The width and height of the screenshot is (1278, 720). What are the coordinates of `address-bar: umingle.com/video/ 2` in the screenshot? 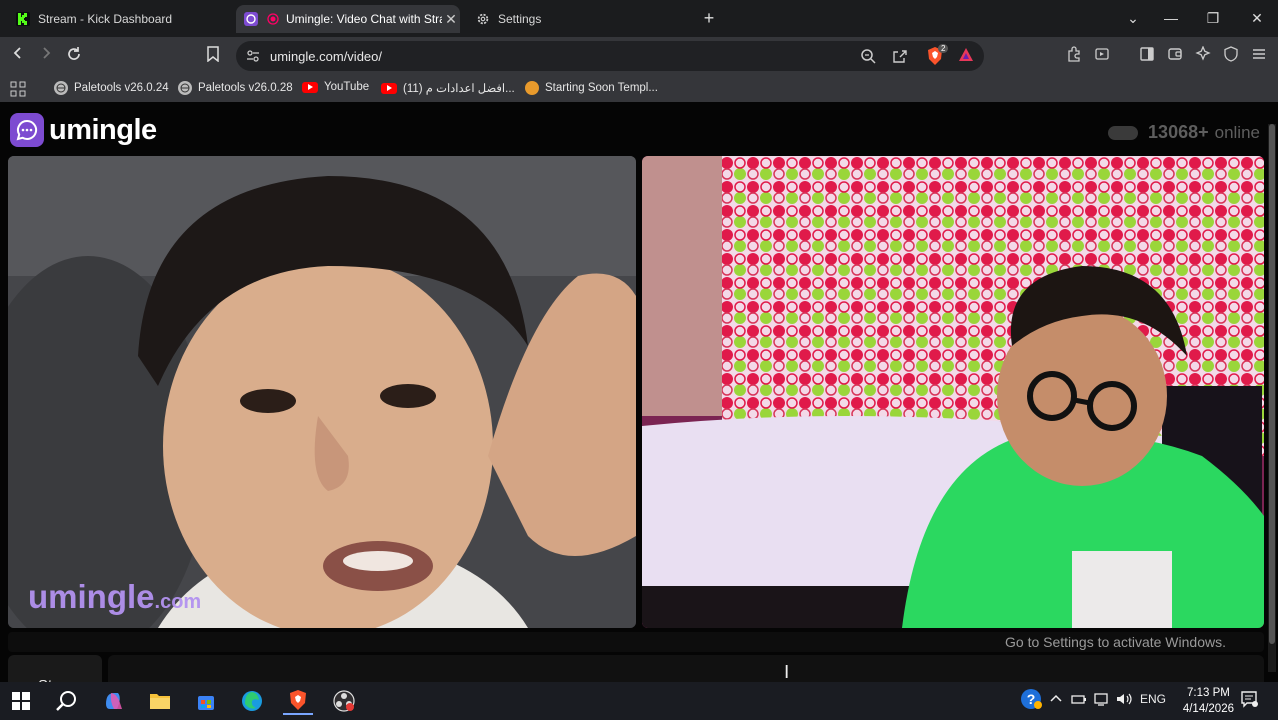 It's located at (610, 56).